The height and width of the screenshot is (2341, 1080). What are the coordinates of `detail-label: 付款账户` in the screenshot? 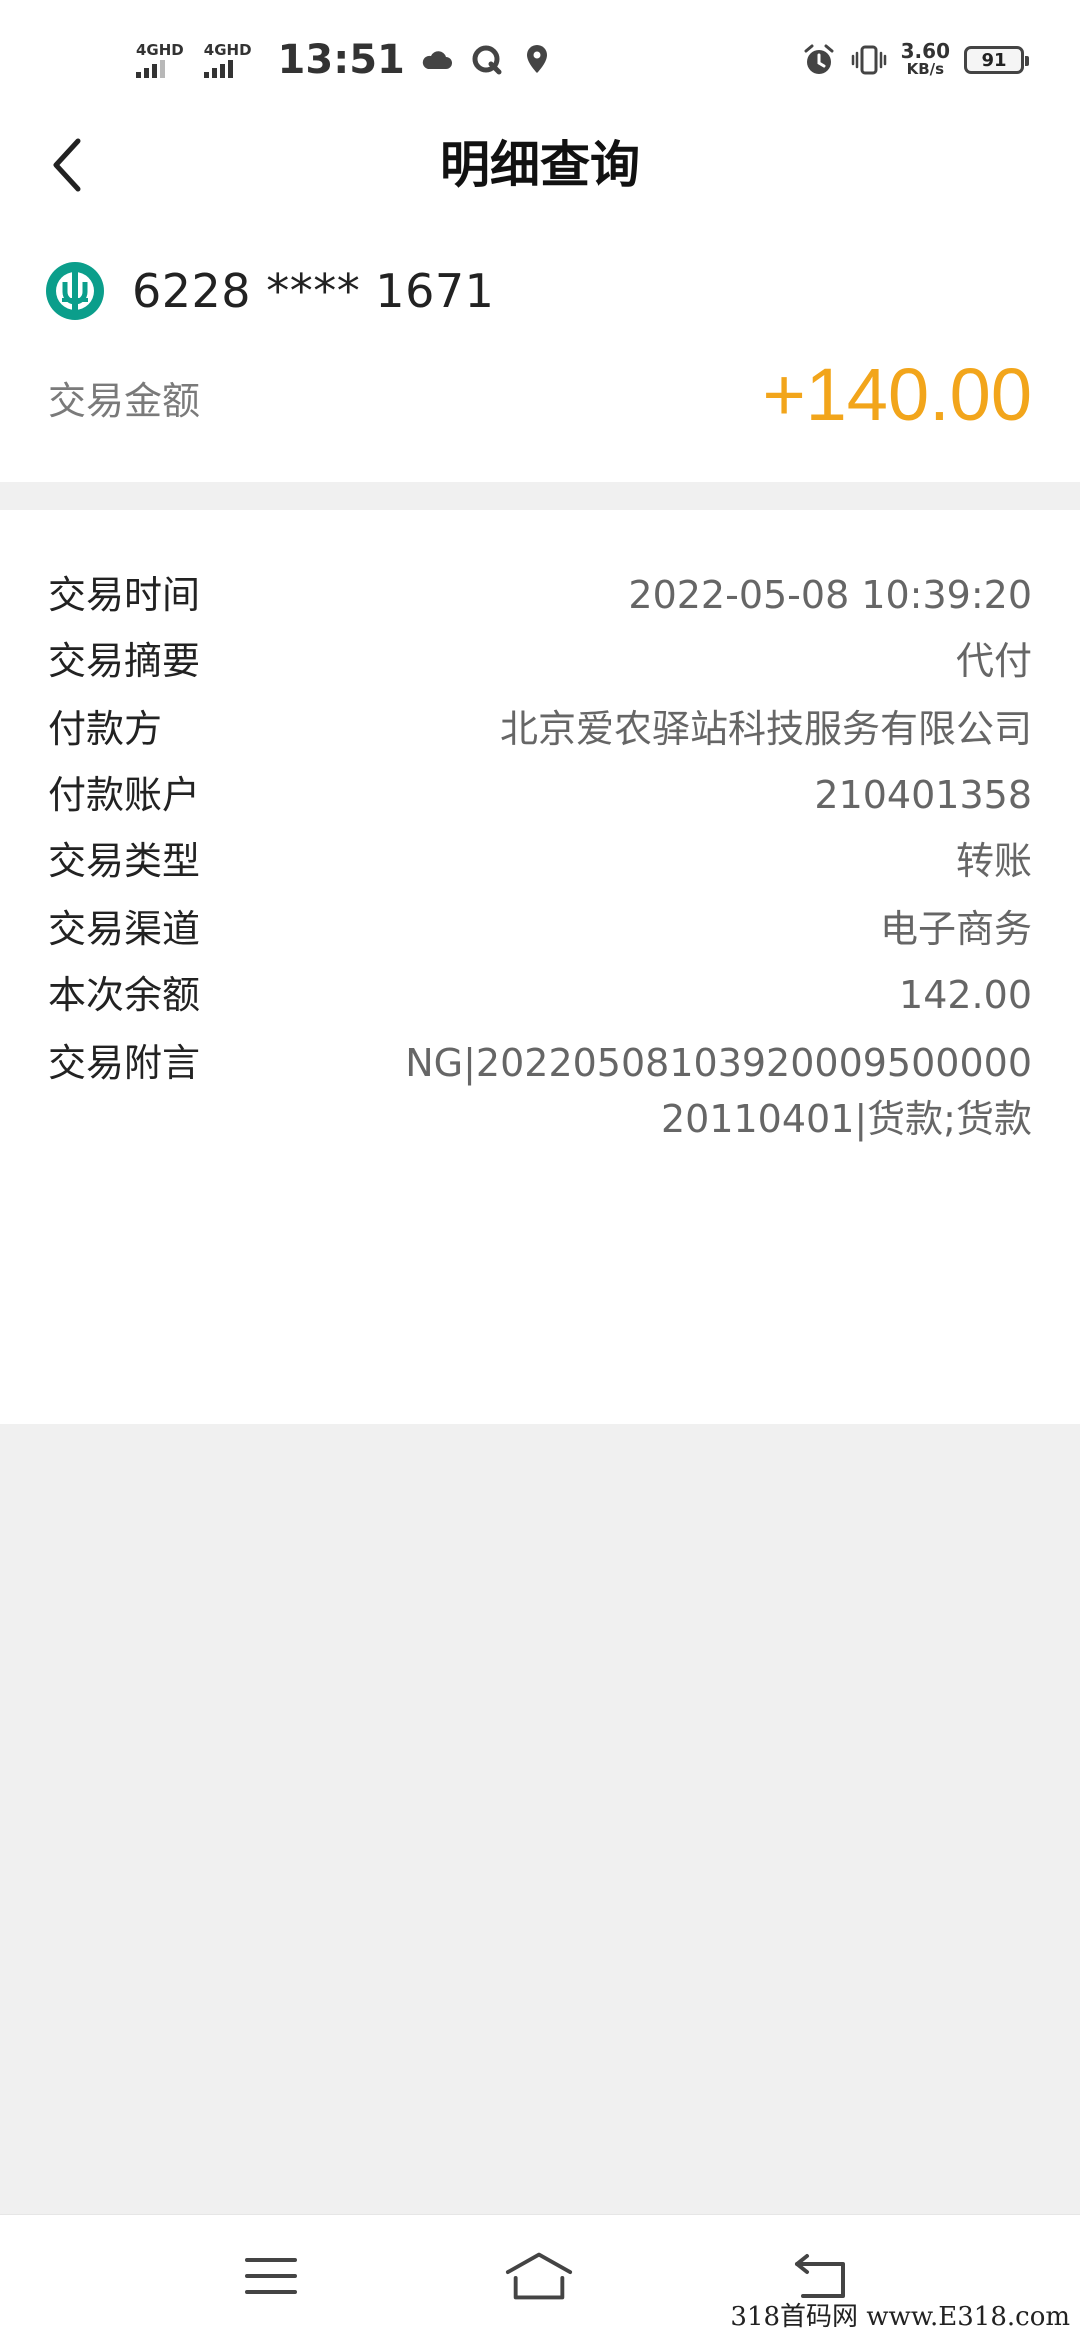 It's located at (124, 795).